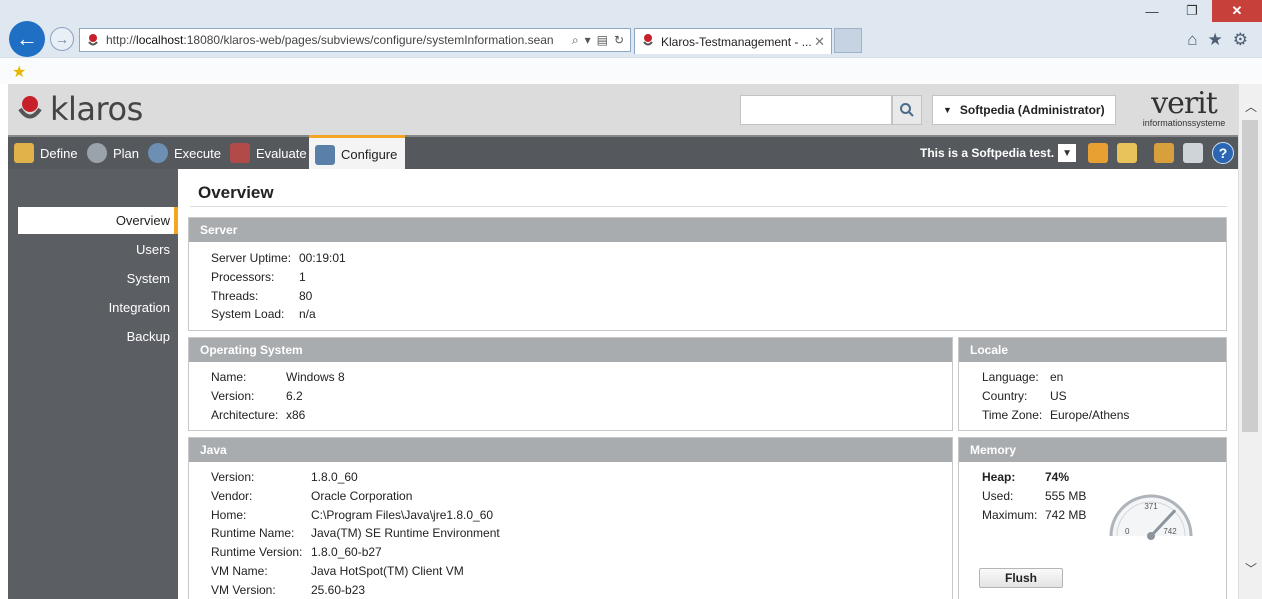  Describe the element at coordinates (1098, 153) in the screenshot. I see `database-icon` at that location.